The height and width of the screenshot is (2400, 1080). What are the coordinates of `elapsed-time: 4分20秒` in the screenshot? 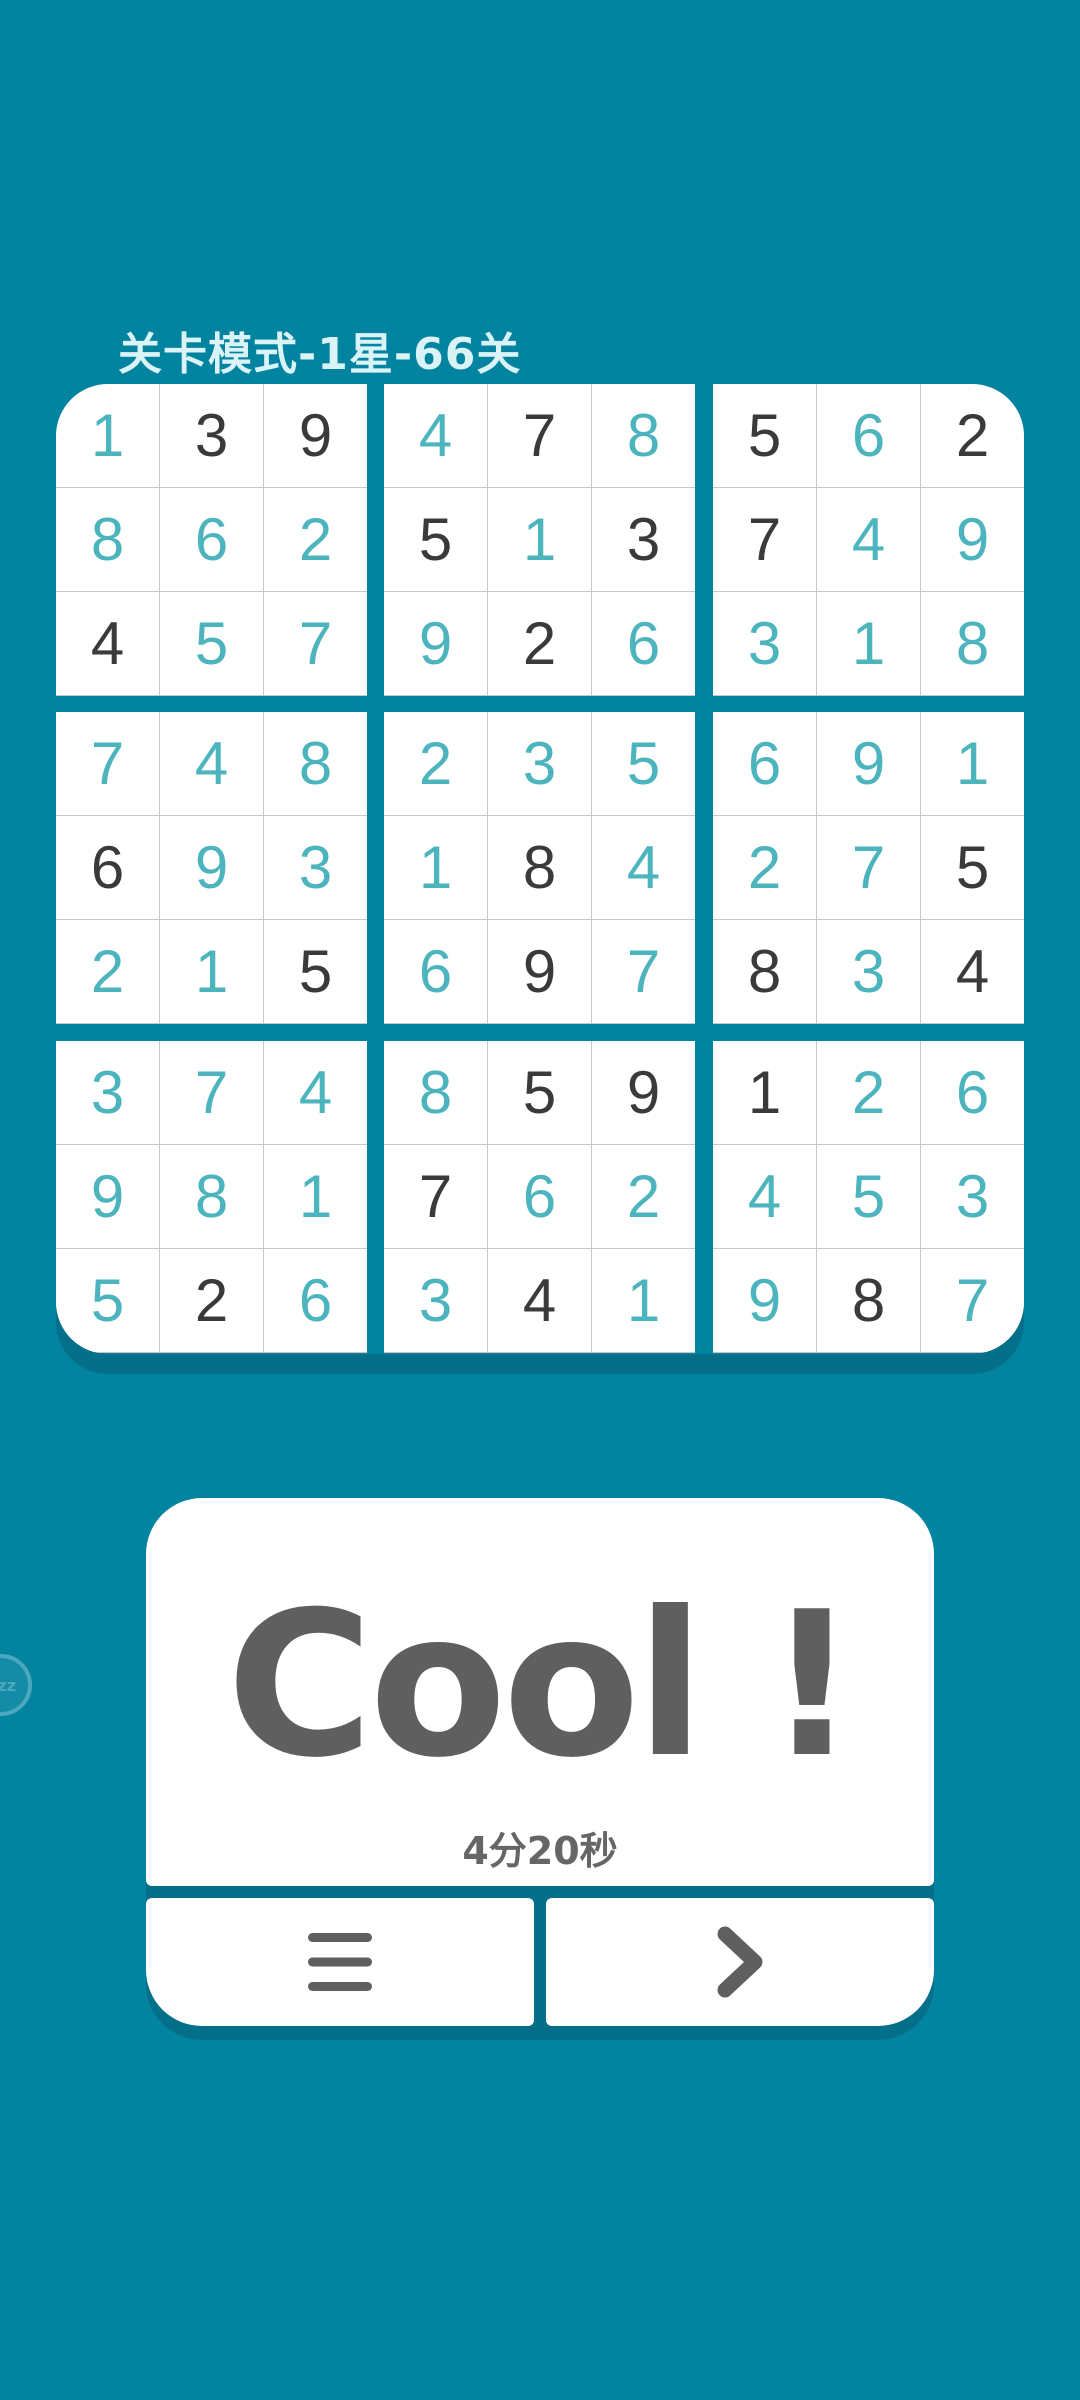 It's located at (540, 1851).